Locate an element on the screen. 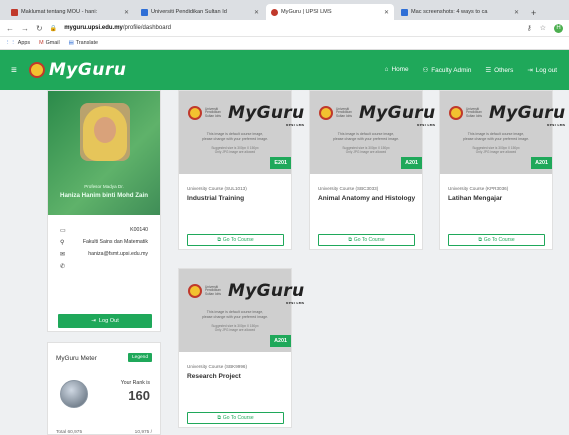 Image resolution: width=569 pixels, height=435 pixels. tab-title: Mac screenshots: 4 ways to ca is located at coordinates (449, 12).